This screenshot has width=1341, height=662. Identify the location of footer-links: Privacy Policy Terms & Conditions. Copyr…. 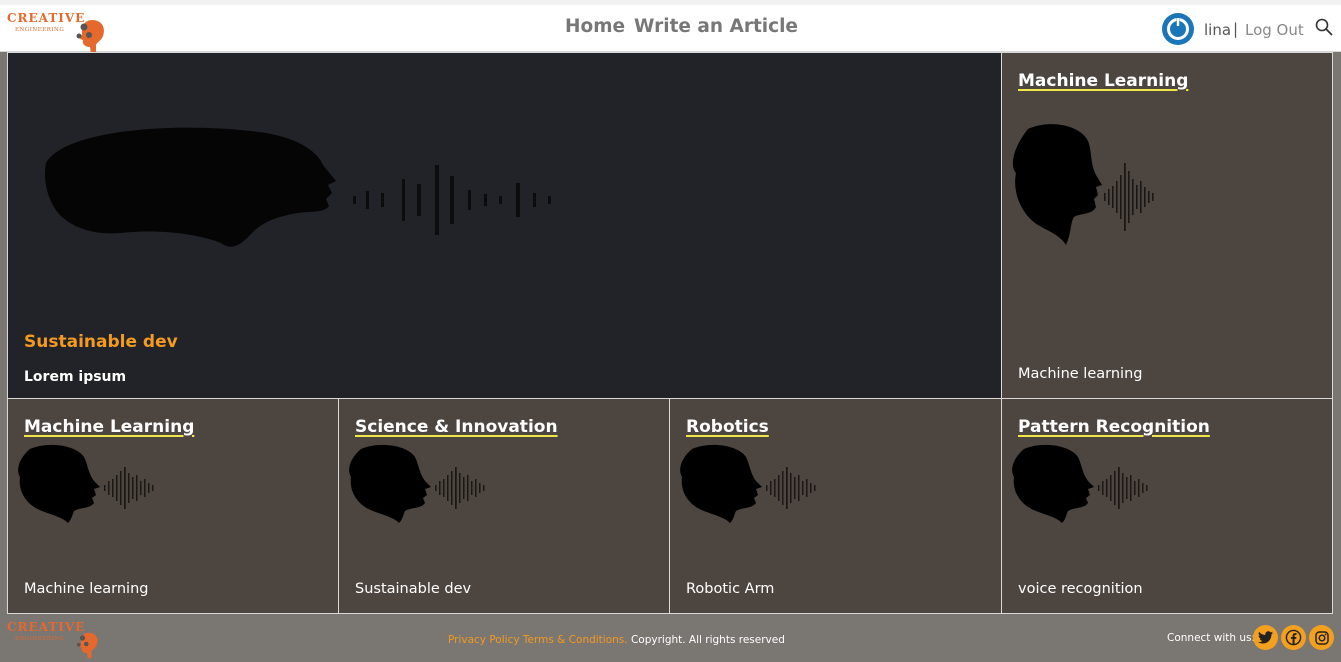
(616, 640).